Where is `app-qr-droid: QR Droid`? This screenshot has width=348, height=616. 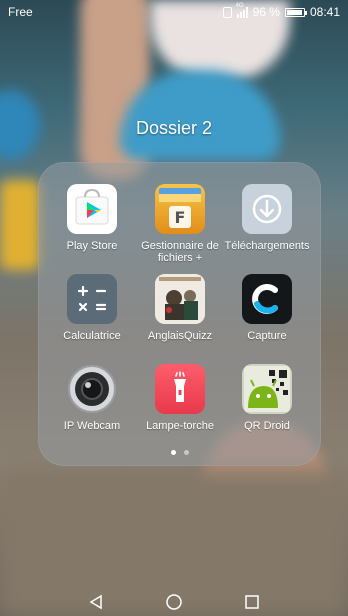 app-qr-droid: QR Droid is located at coordinates (267, 398).